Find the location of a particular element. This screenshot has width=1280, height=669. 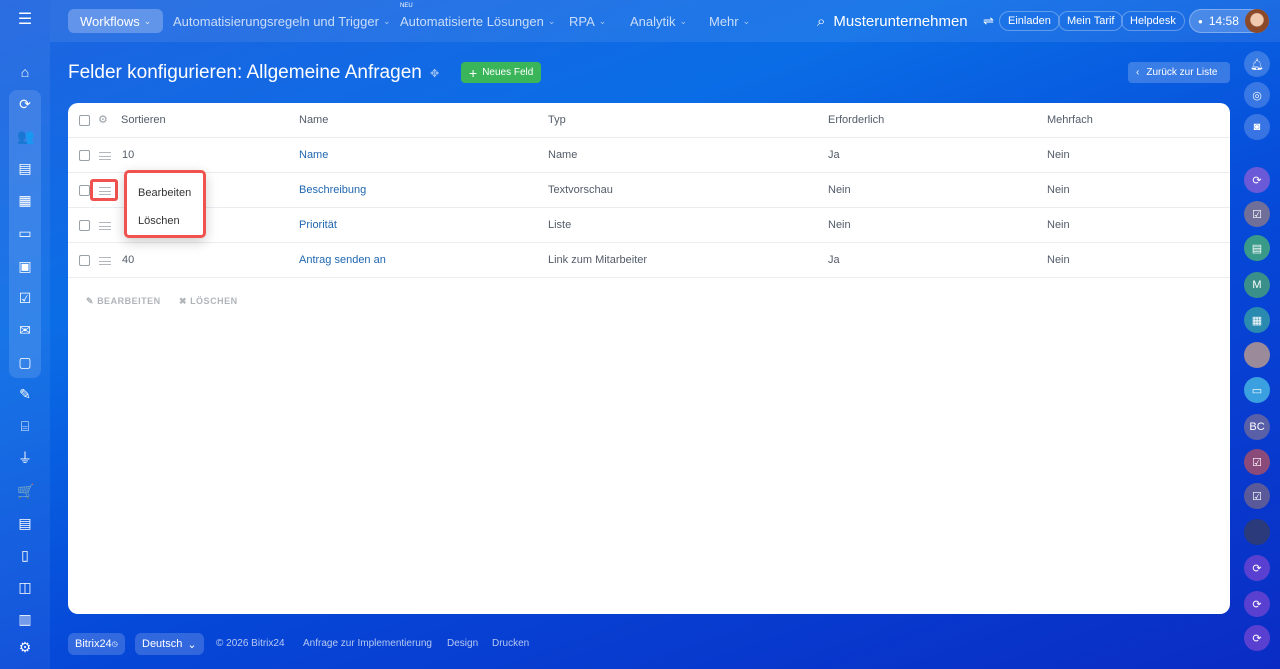

mail-icon: ✉ is located at coordinates (25, 330).